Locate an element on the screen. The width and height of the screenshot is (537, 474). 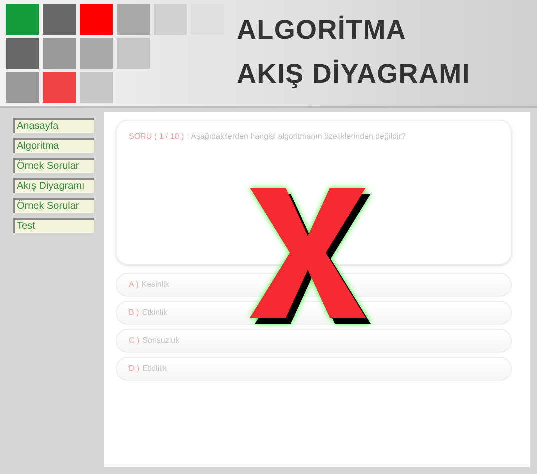
question-number: SORU ( 1 / 10 ) is located at coordinates (156, 137).